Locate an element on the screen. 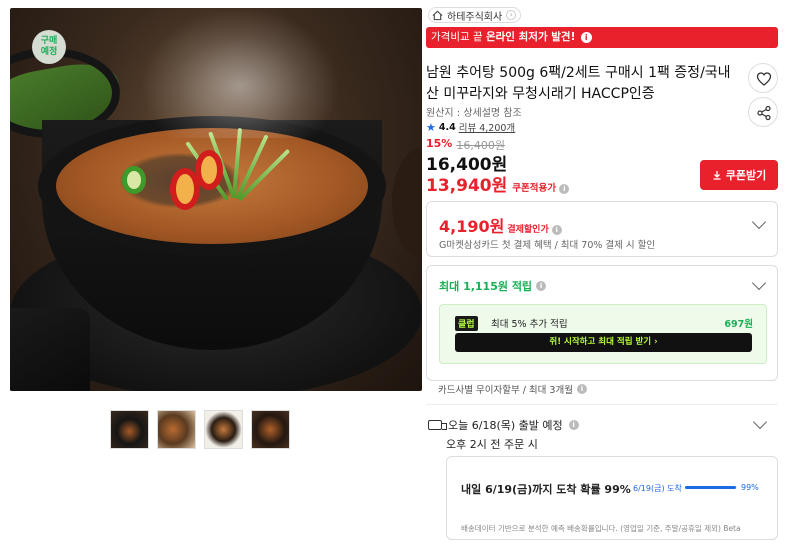 This screenshot has height=544, width=800. coupon-price-row: 13,940원 쿠폰적용가 i is located at coordinates (498, 183).